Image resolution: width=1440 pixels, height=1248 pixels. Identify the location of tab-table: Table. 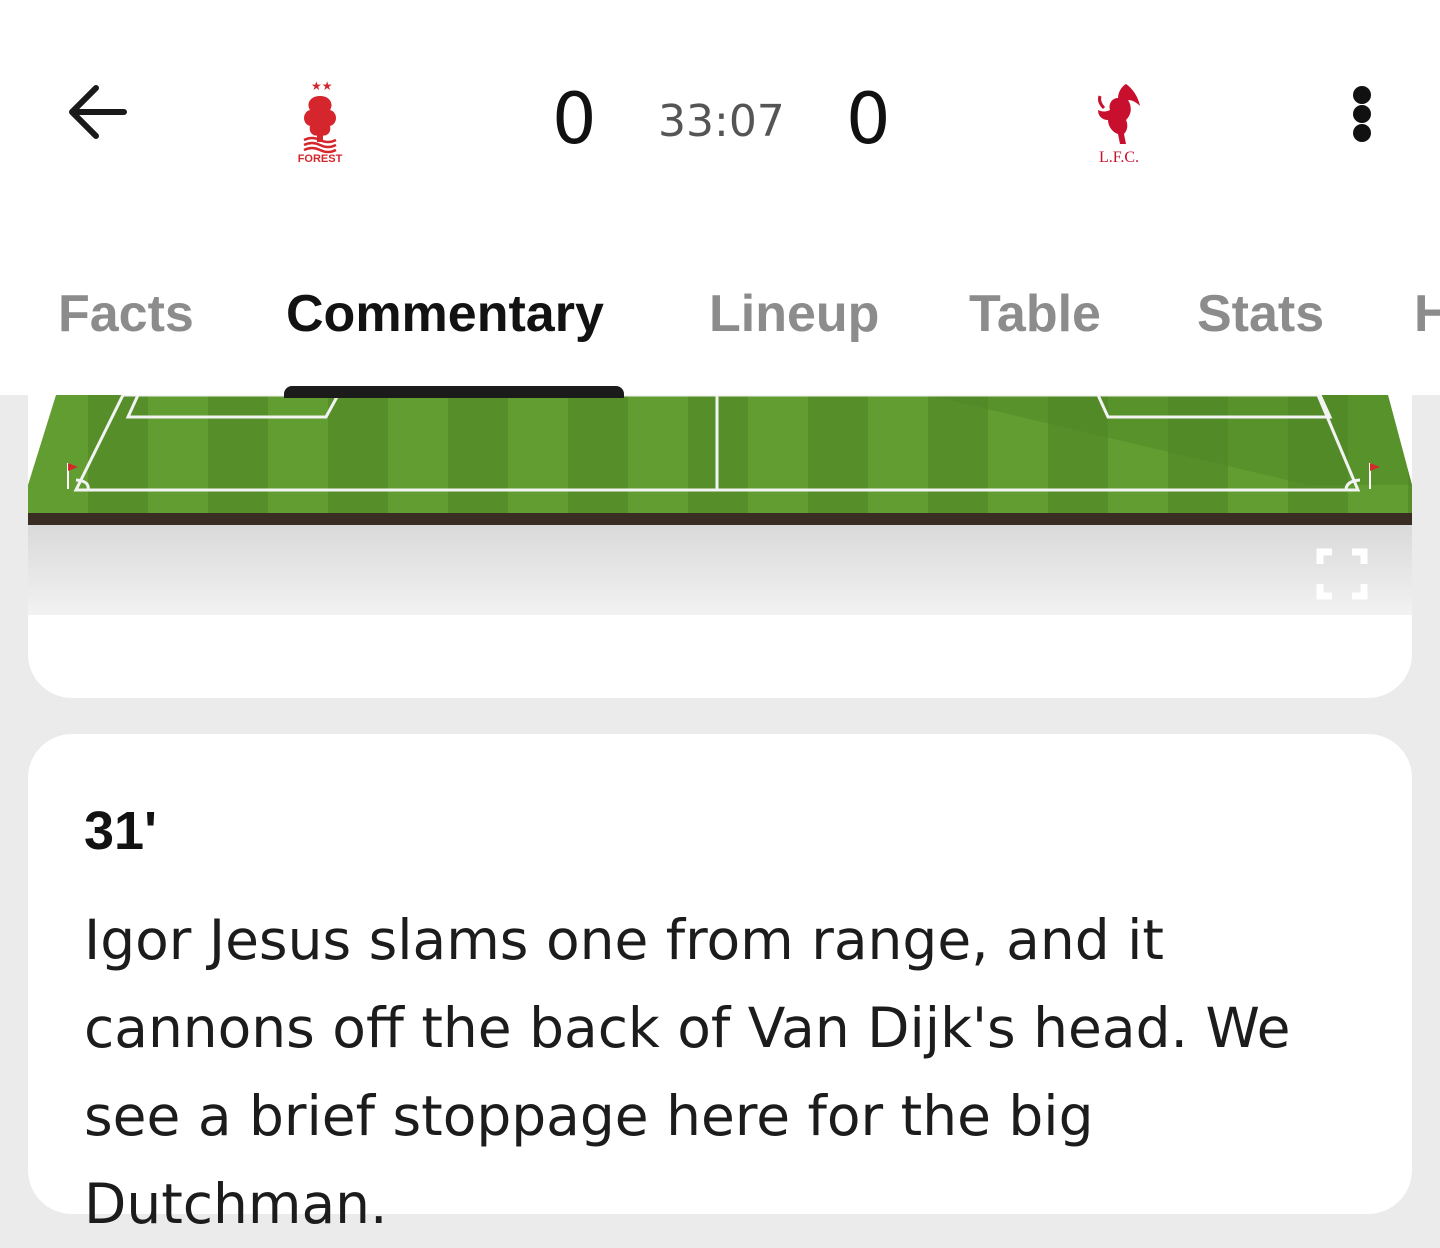
(1035, 314).